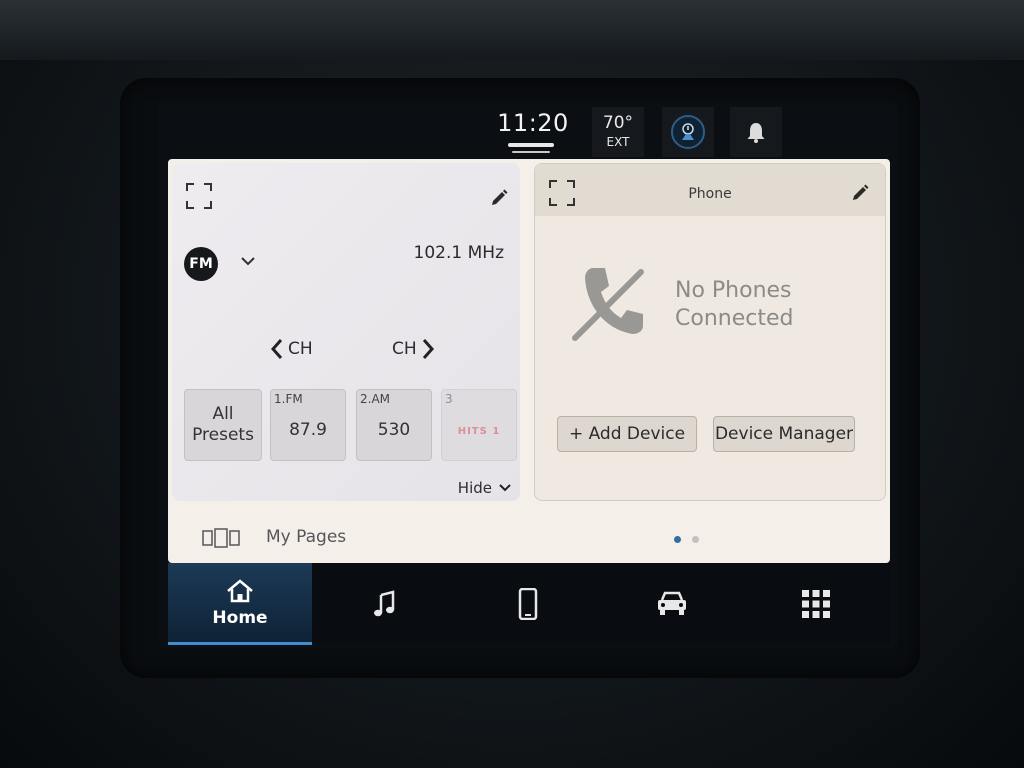 The width and height of the screenshot is (1024, 768). What do you see at coordinates (531, 145) in the screenshot?
I see `pulldown-handle` at bounding box center [531, 145].